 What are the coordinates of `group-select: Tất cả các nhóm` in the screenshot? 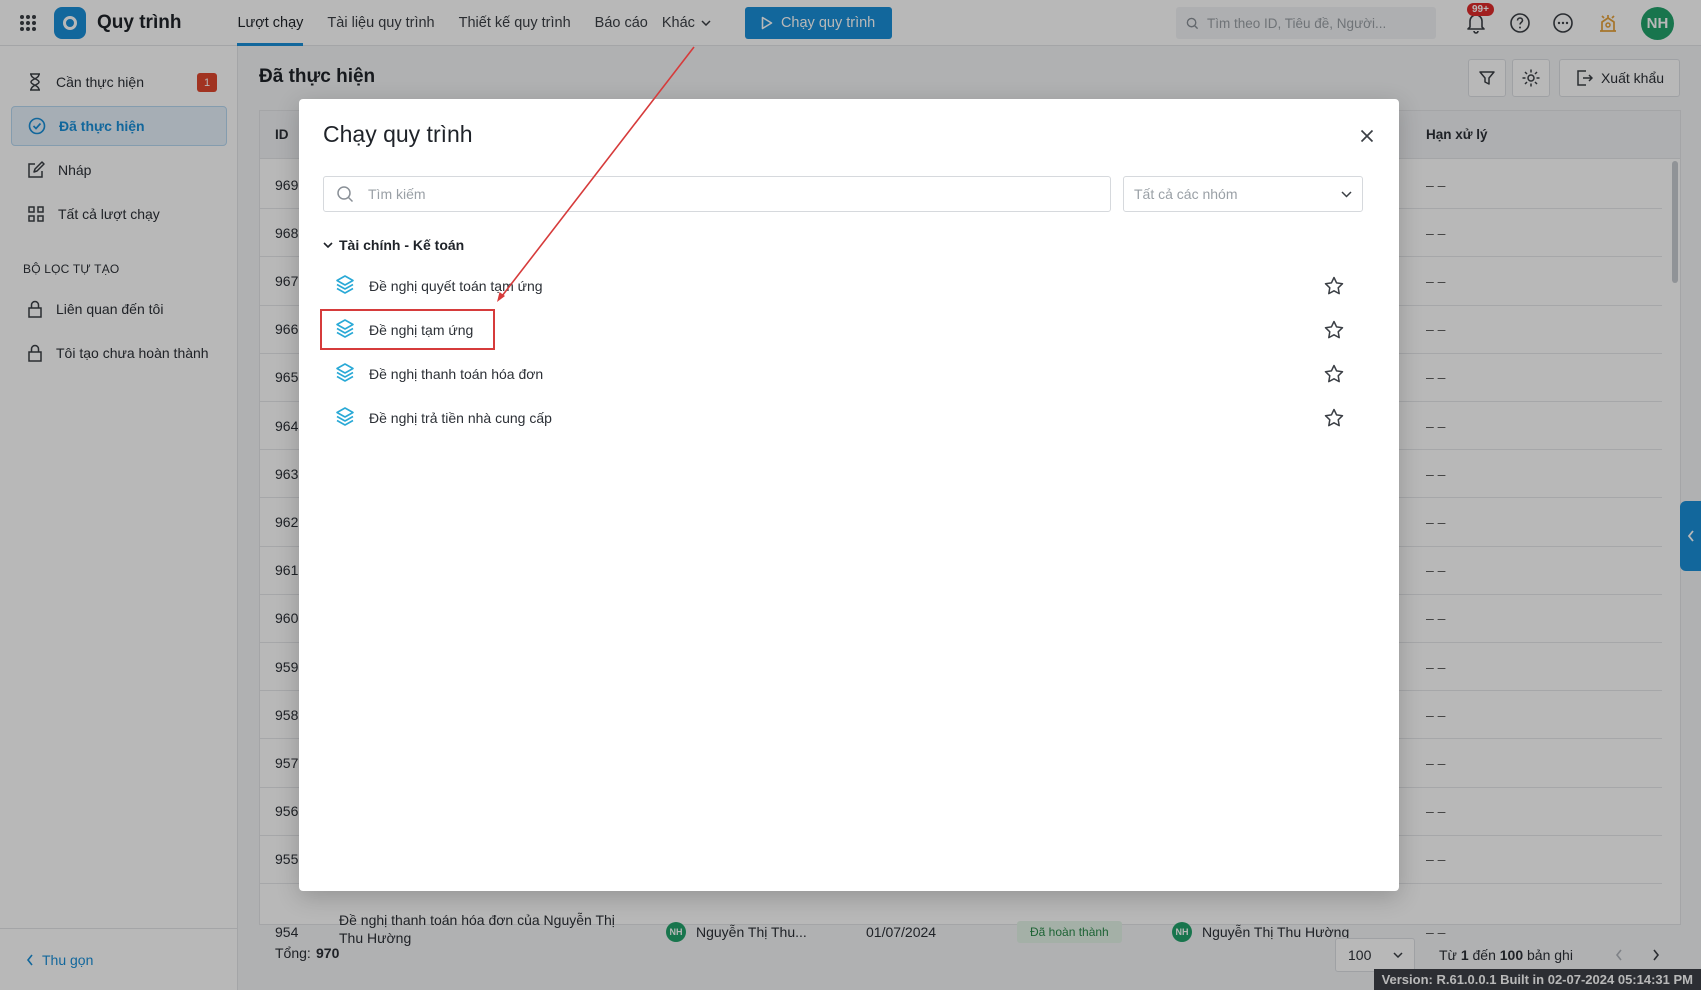 It's located at (1243, 194).